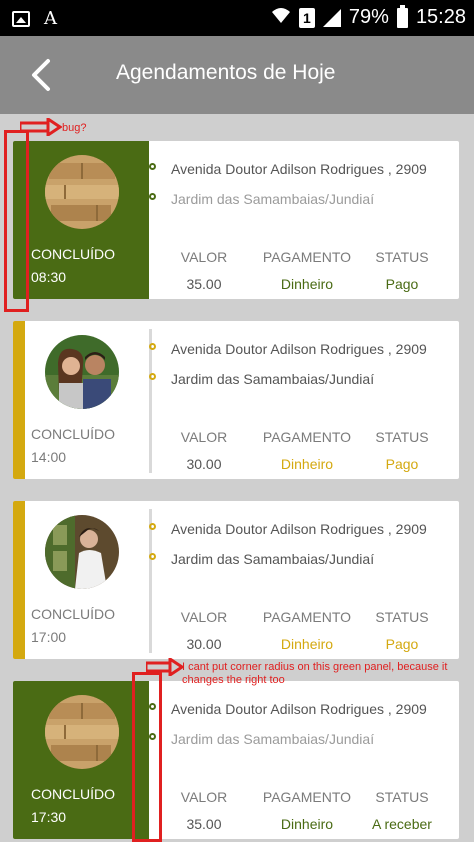 The height and width of the screenshot is (842, 474). What do you see at coordinates (74, 128) in the screenshot?
I see `annotation-bug-text: bug?` at bounding box center [74, 128].